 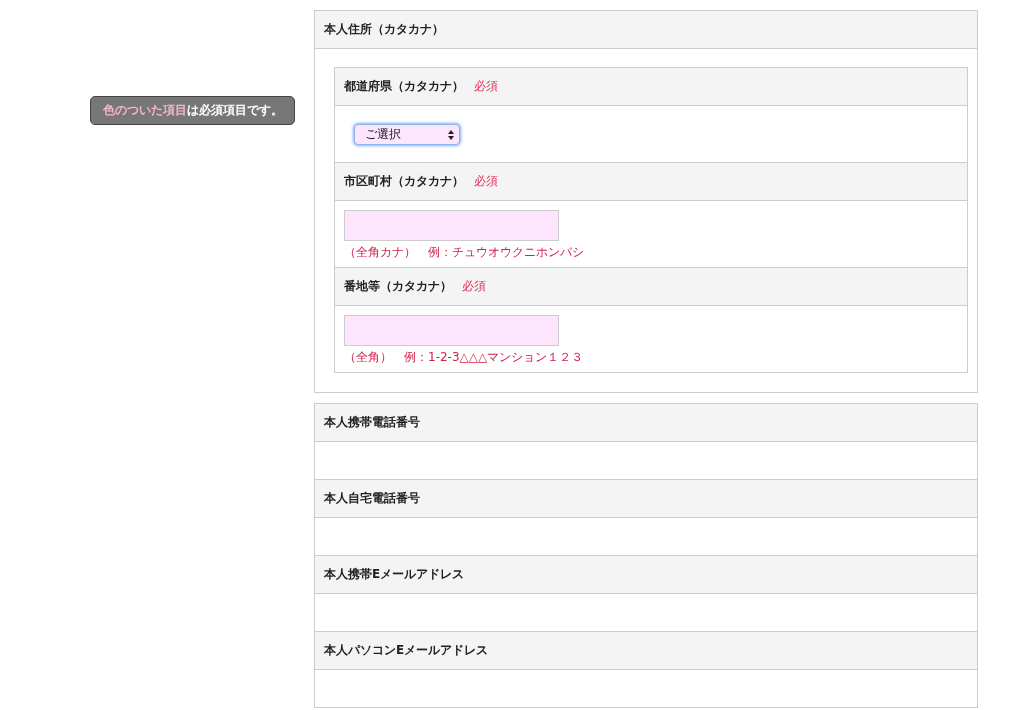 What do you see at coordinates (464, 252) in the screenshot?
I see `input-hint: （全角カナ） 例：チュウオウクニホンバシ` at bounding box center [464, 252].